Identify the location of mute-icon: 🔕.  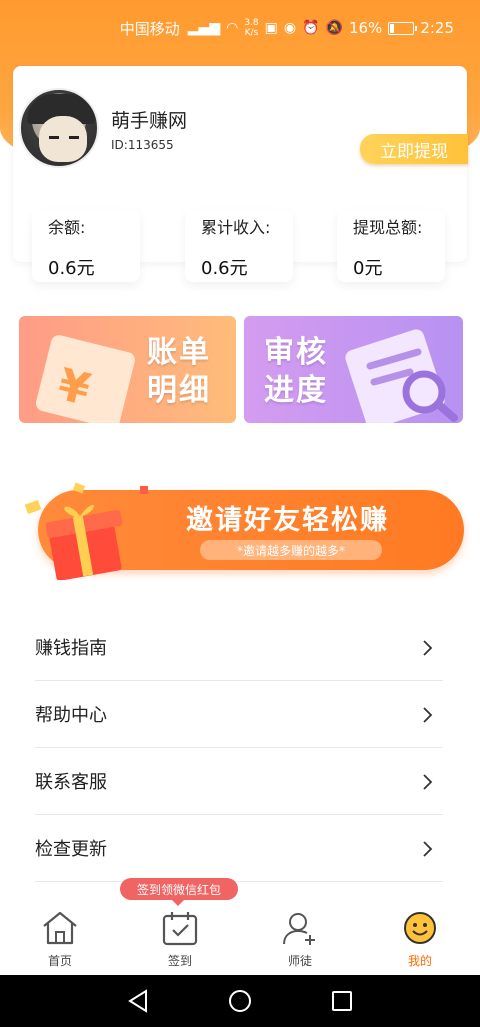
(334, 28).